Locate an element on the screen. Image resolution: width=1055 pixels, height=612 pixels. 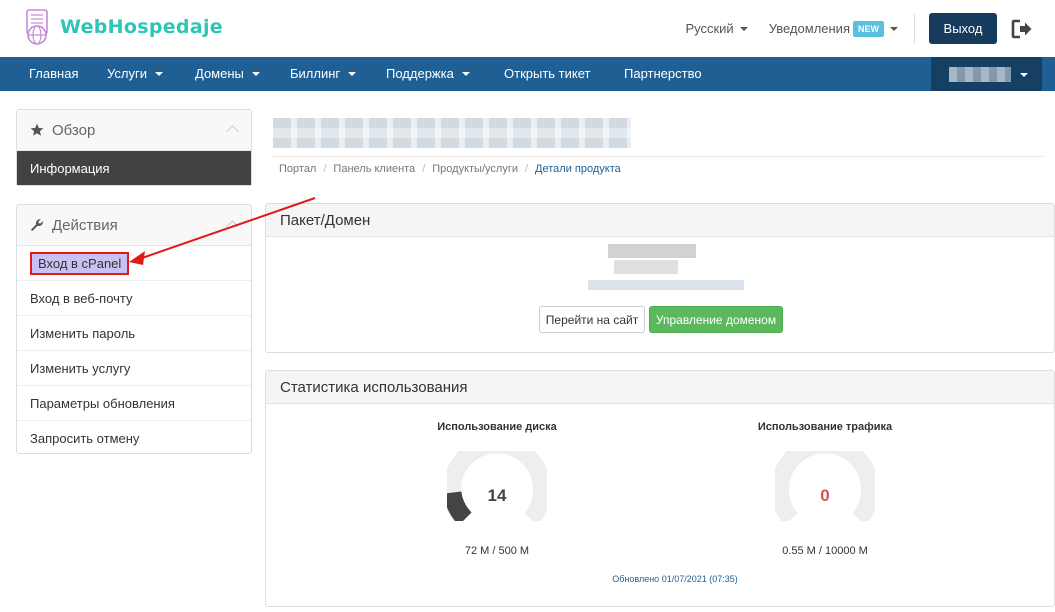
language-dropdown: Русский is located at coordinates (716, 28).